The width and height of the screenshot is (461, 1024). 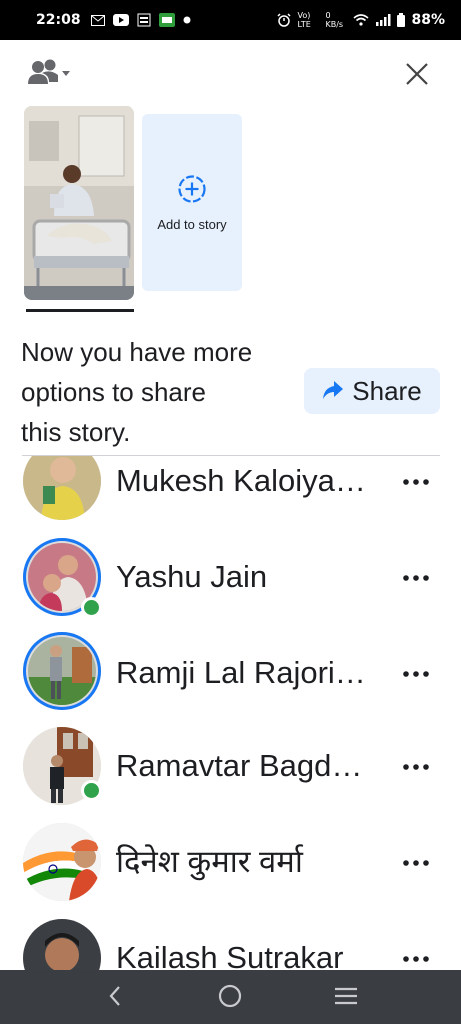 I want to click on people-dropdown-icon, so click(x=49, y=75).